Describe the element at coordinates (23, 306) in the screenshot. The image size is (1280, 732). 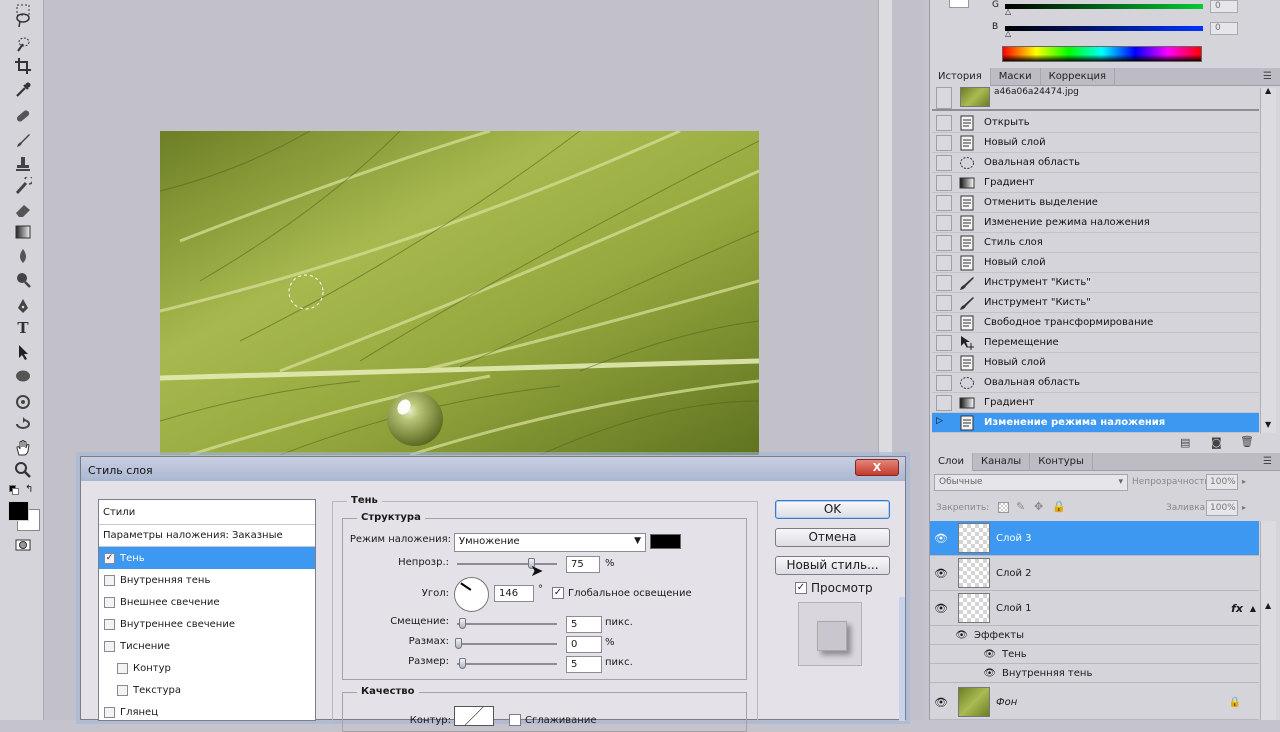
I see `pen-tool-icon` at that location.